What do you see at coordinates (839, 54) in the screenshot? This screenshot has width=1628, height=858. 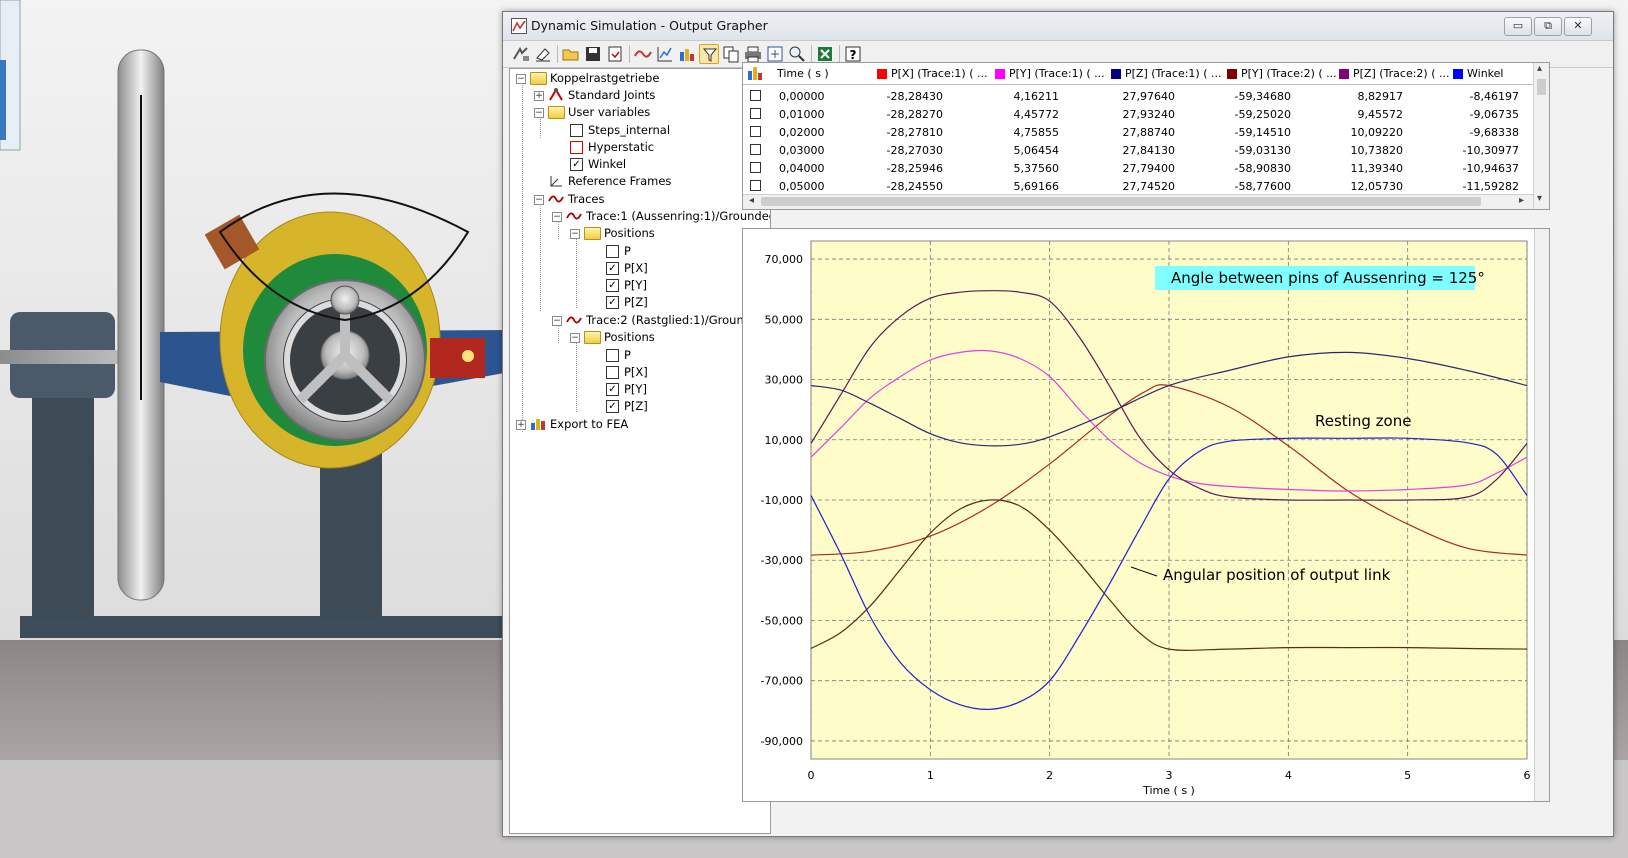 I see `toolbar-separator` at bounding box center [839, 54].